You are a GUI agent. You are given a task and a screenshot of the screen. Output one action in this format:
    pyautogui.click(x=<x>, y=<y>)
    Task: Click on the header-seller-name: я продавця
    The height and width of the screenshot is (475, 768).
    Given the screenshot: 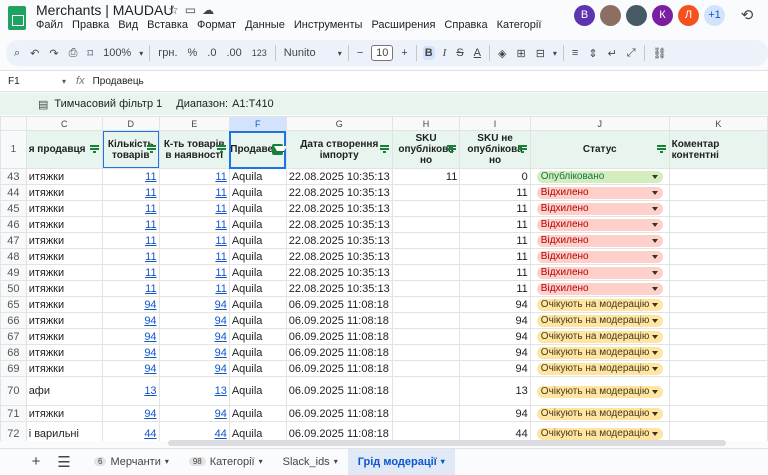 What is the action you would take?
    pyautogui.click(x=64, y=149)
    